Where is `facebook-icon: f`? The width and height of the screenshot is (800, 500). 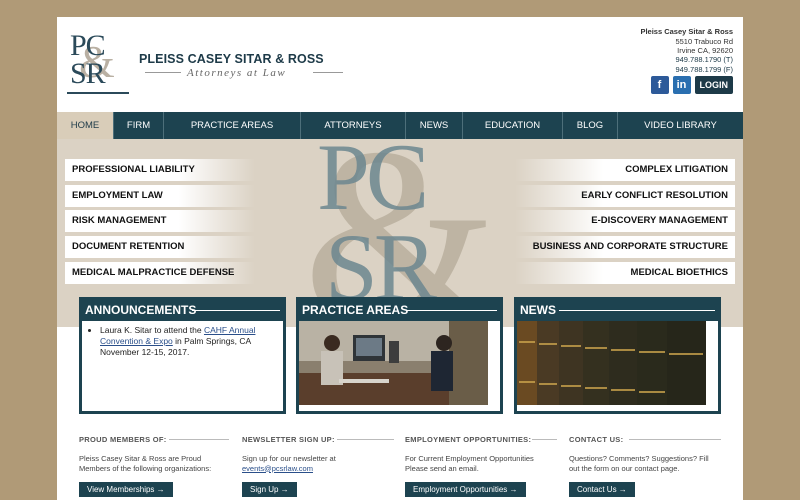
facebook-icon: f is located at coordinates (659, 85).